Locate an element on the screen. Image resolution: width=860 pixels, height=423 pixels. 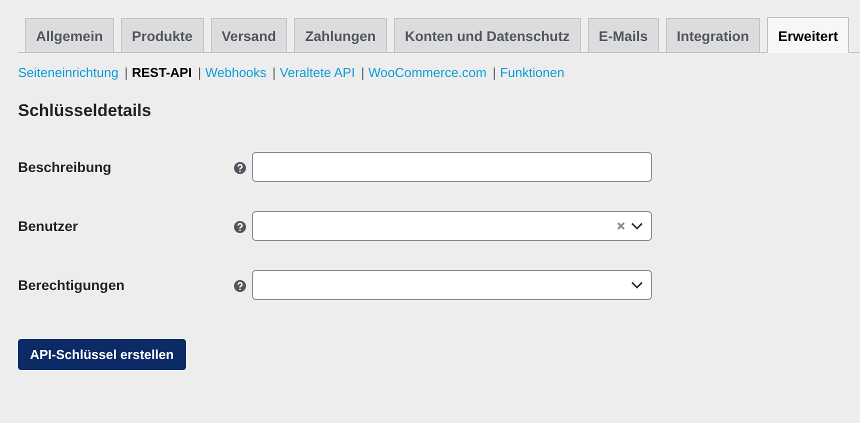
text-field is located at coordinates (452, 167).